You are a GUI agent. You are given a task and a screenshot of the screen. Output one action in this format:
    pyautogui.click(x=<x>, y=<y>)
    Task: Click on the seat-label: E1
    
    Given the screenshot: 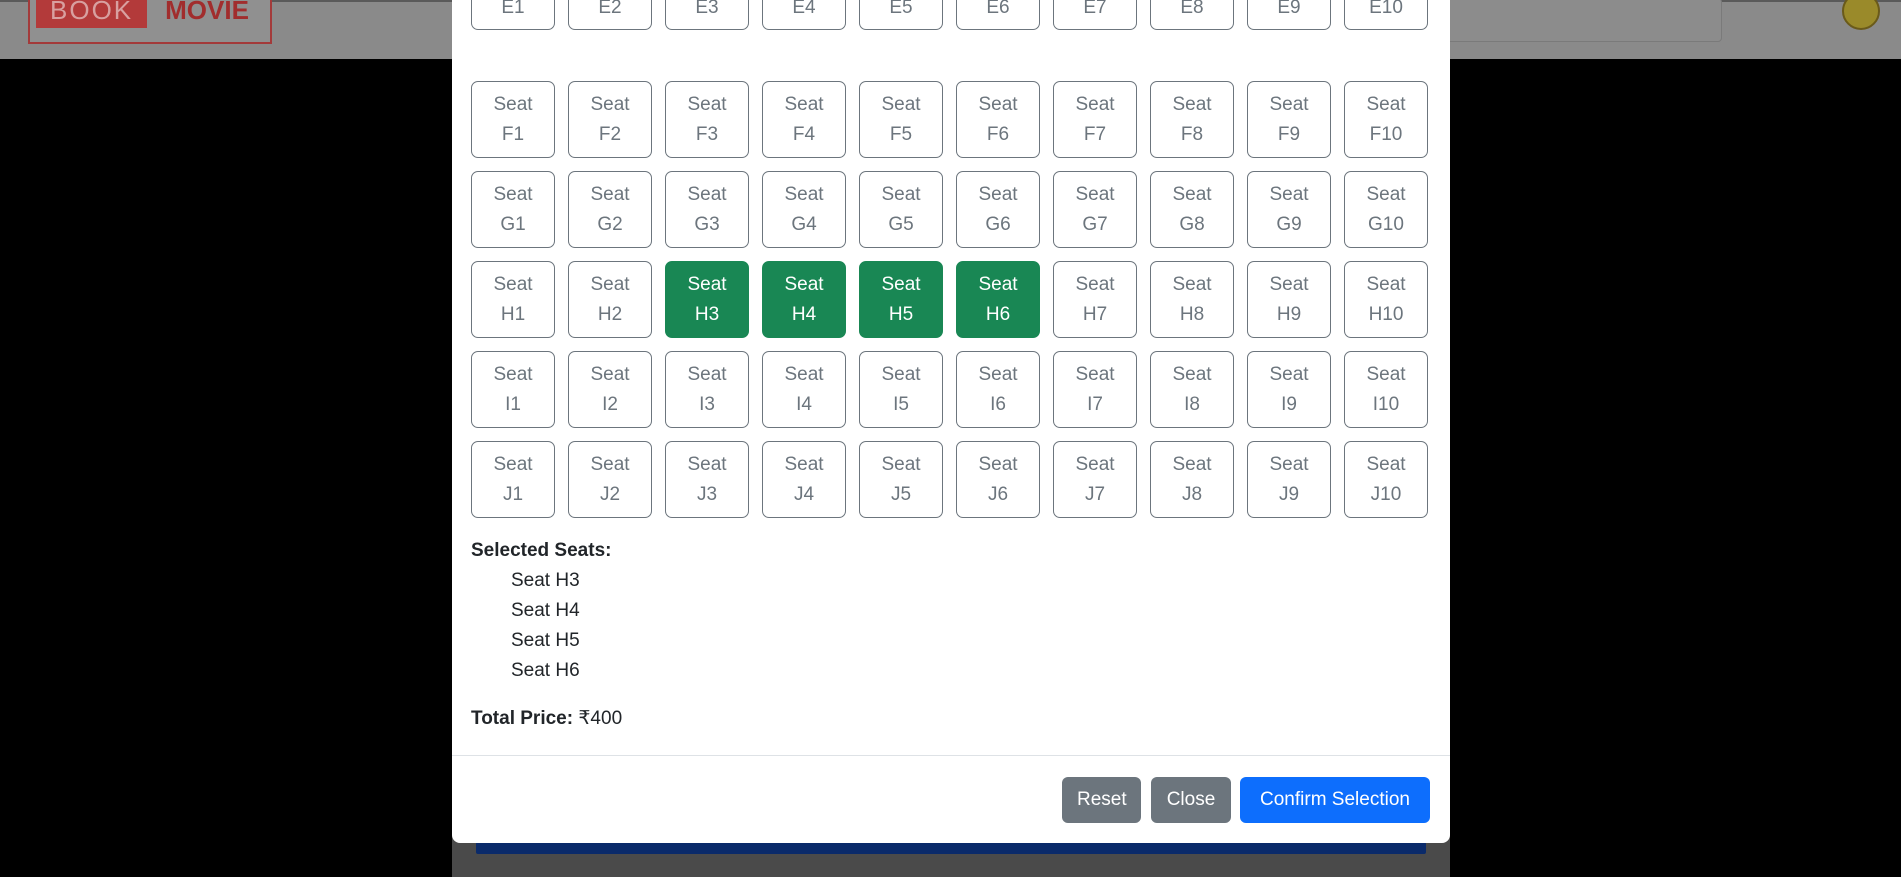 What is the action you would take?
    pyautogui.click(x=513, y=9)
    